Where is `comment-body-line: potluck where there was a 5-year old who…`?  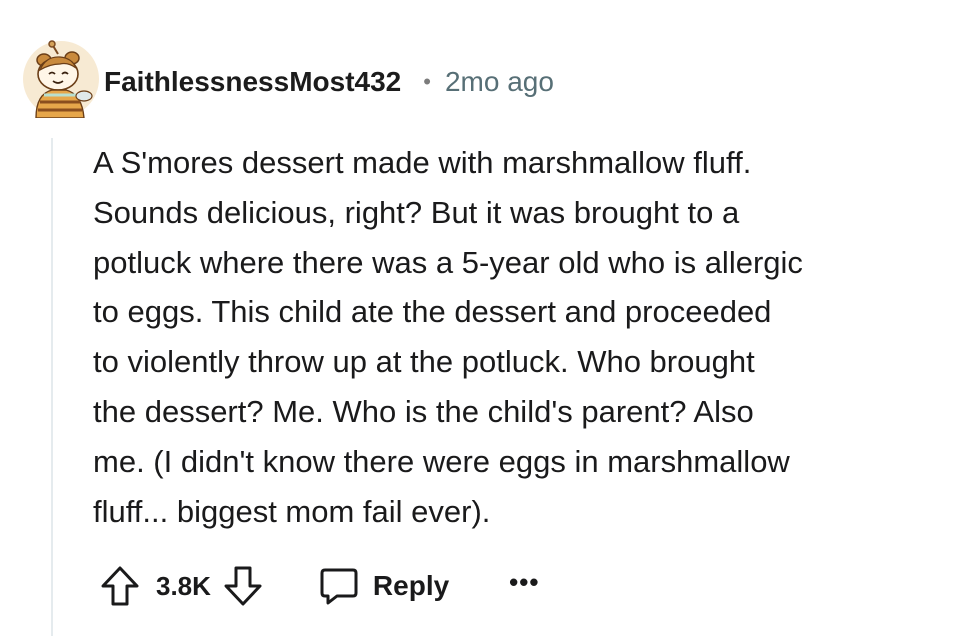
comment-body-line: potluck where there was a 5-year old who… is located at coordinates (448, 262).